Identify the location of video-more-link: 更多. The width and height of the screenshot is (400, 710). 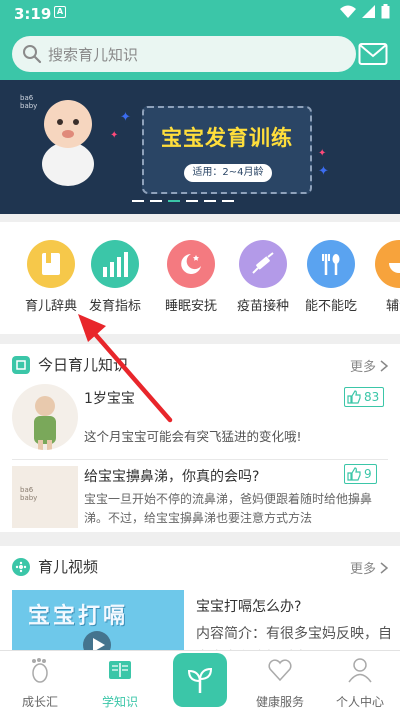
(369, 567).